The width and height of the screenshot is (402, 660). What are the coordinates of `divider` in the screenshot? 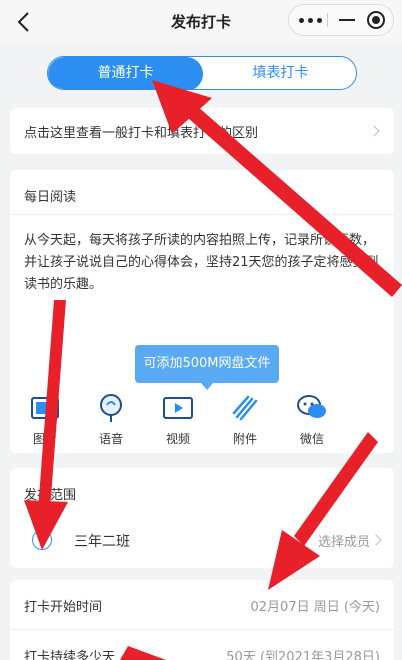 It's located at (202, 214).